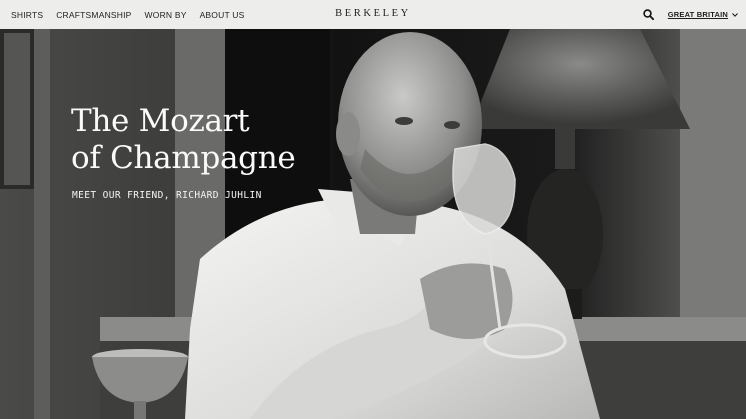  I want to click on search-button, so click(649, 15).